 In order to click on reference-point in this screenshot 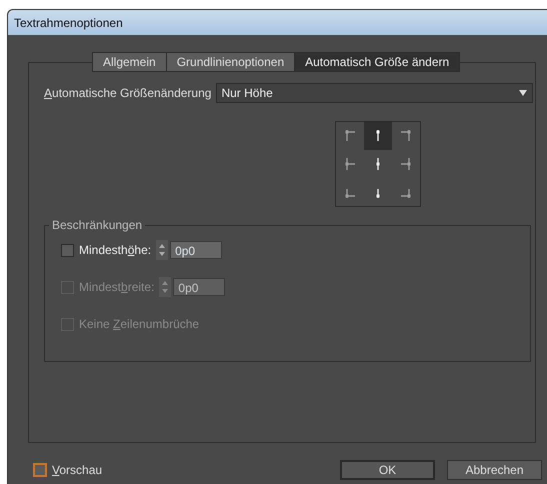, I will do `click(378, 136)`.